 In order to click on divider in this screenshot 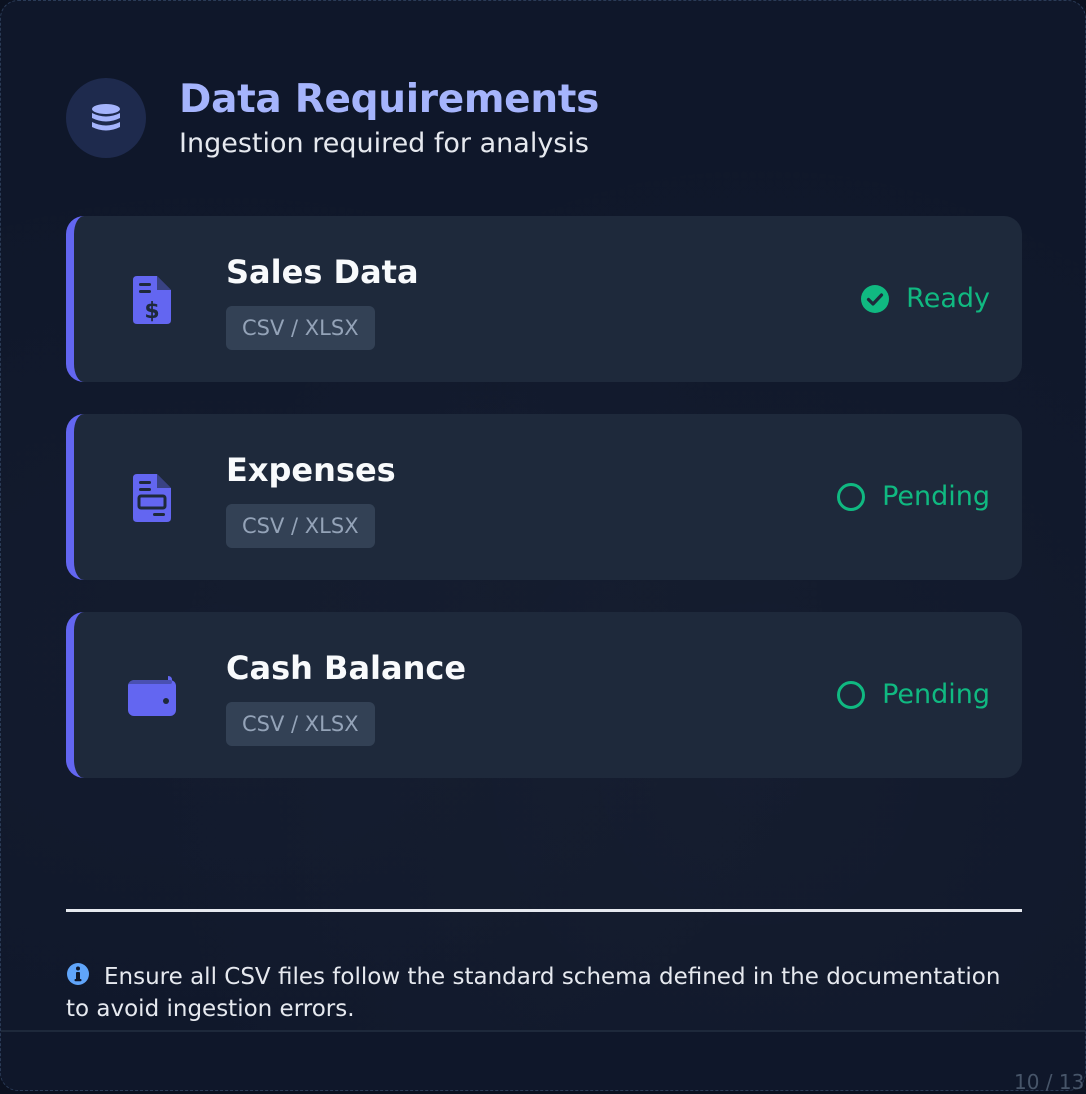, I will do `click(544, 910)`.